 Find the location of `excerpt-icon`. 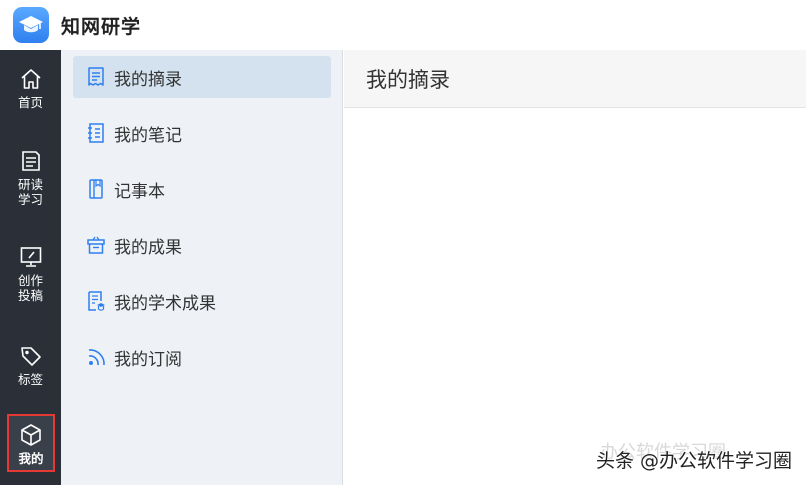

excerpt-icon is located at coordinates (96, 76).